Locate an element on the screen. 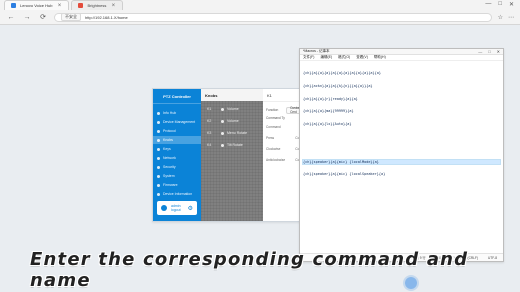 The width and height of the screenshot is (520, 292). notepad-window-controls: — □ ✕ is located at coordinates (489, 51).